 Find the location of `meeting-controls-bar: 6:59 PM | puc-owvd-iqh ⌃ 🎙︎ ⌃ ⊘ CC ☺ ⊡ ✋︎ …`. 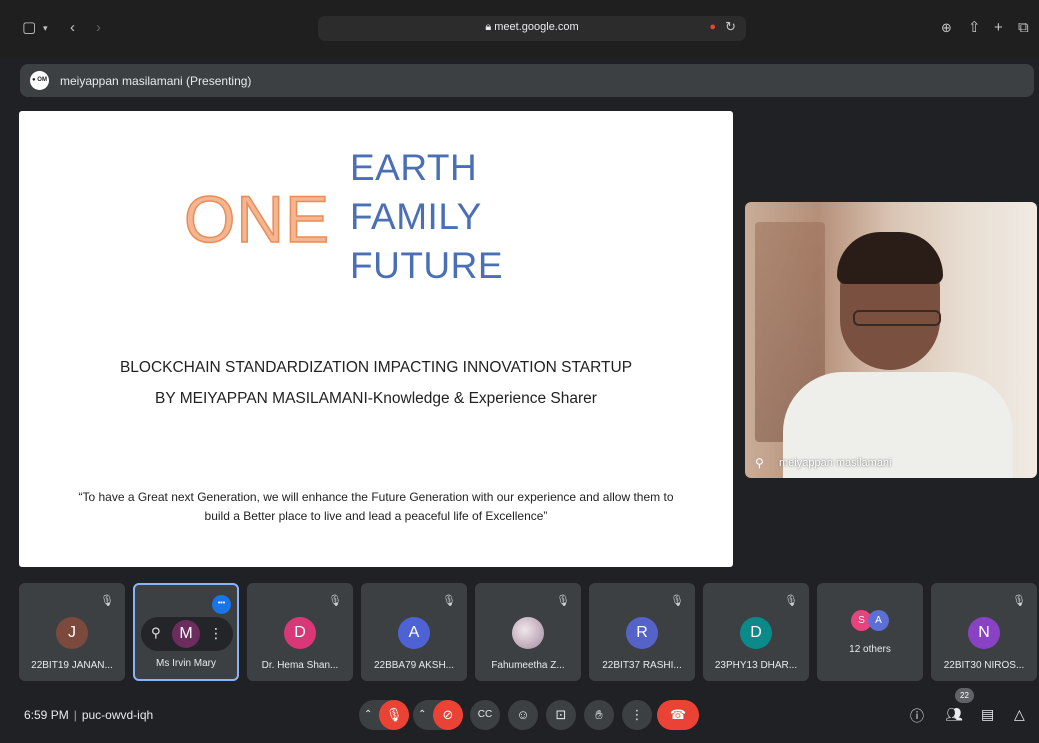

meeting-controls-bar: 6:59 PM | puc-owvd-iqh ⌃ 🎙︎ ⌃ ⊘ CC ☺ ⊡ ✋︎ … is located at coordinates (519, 715).